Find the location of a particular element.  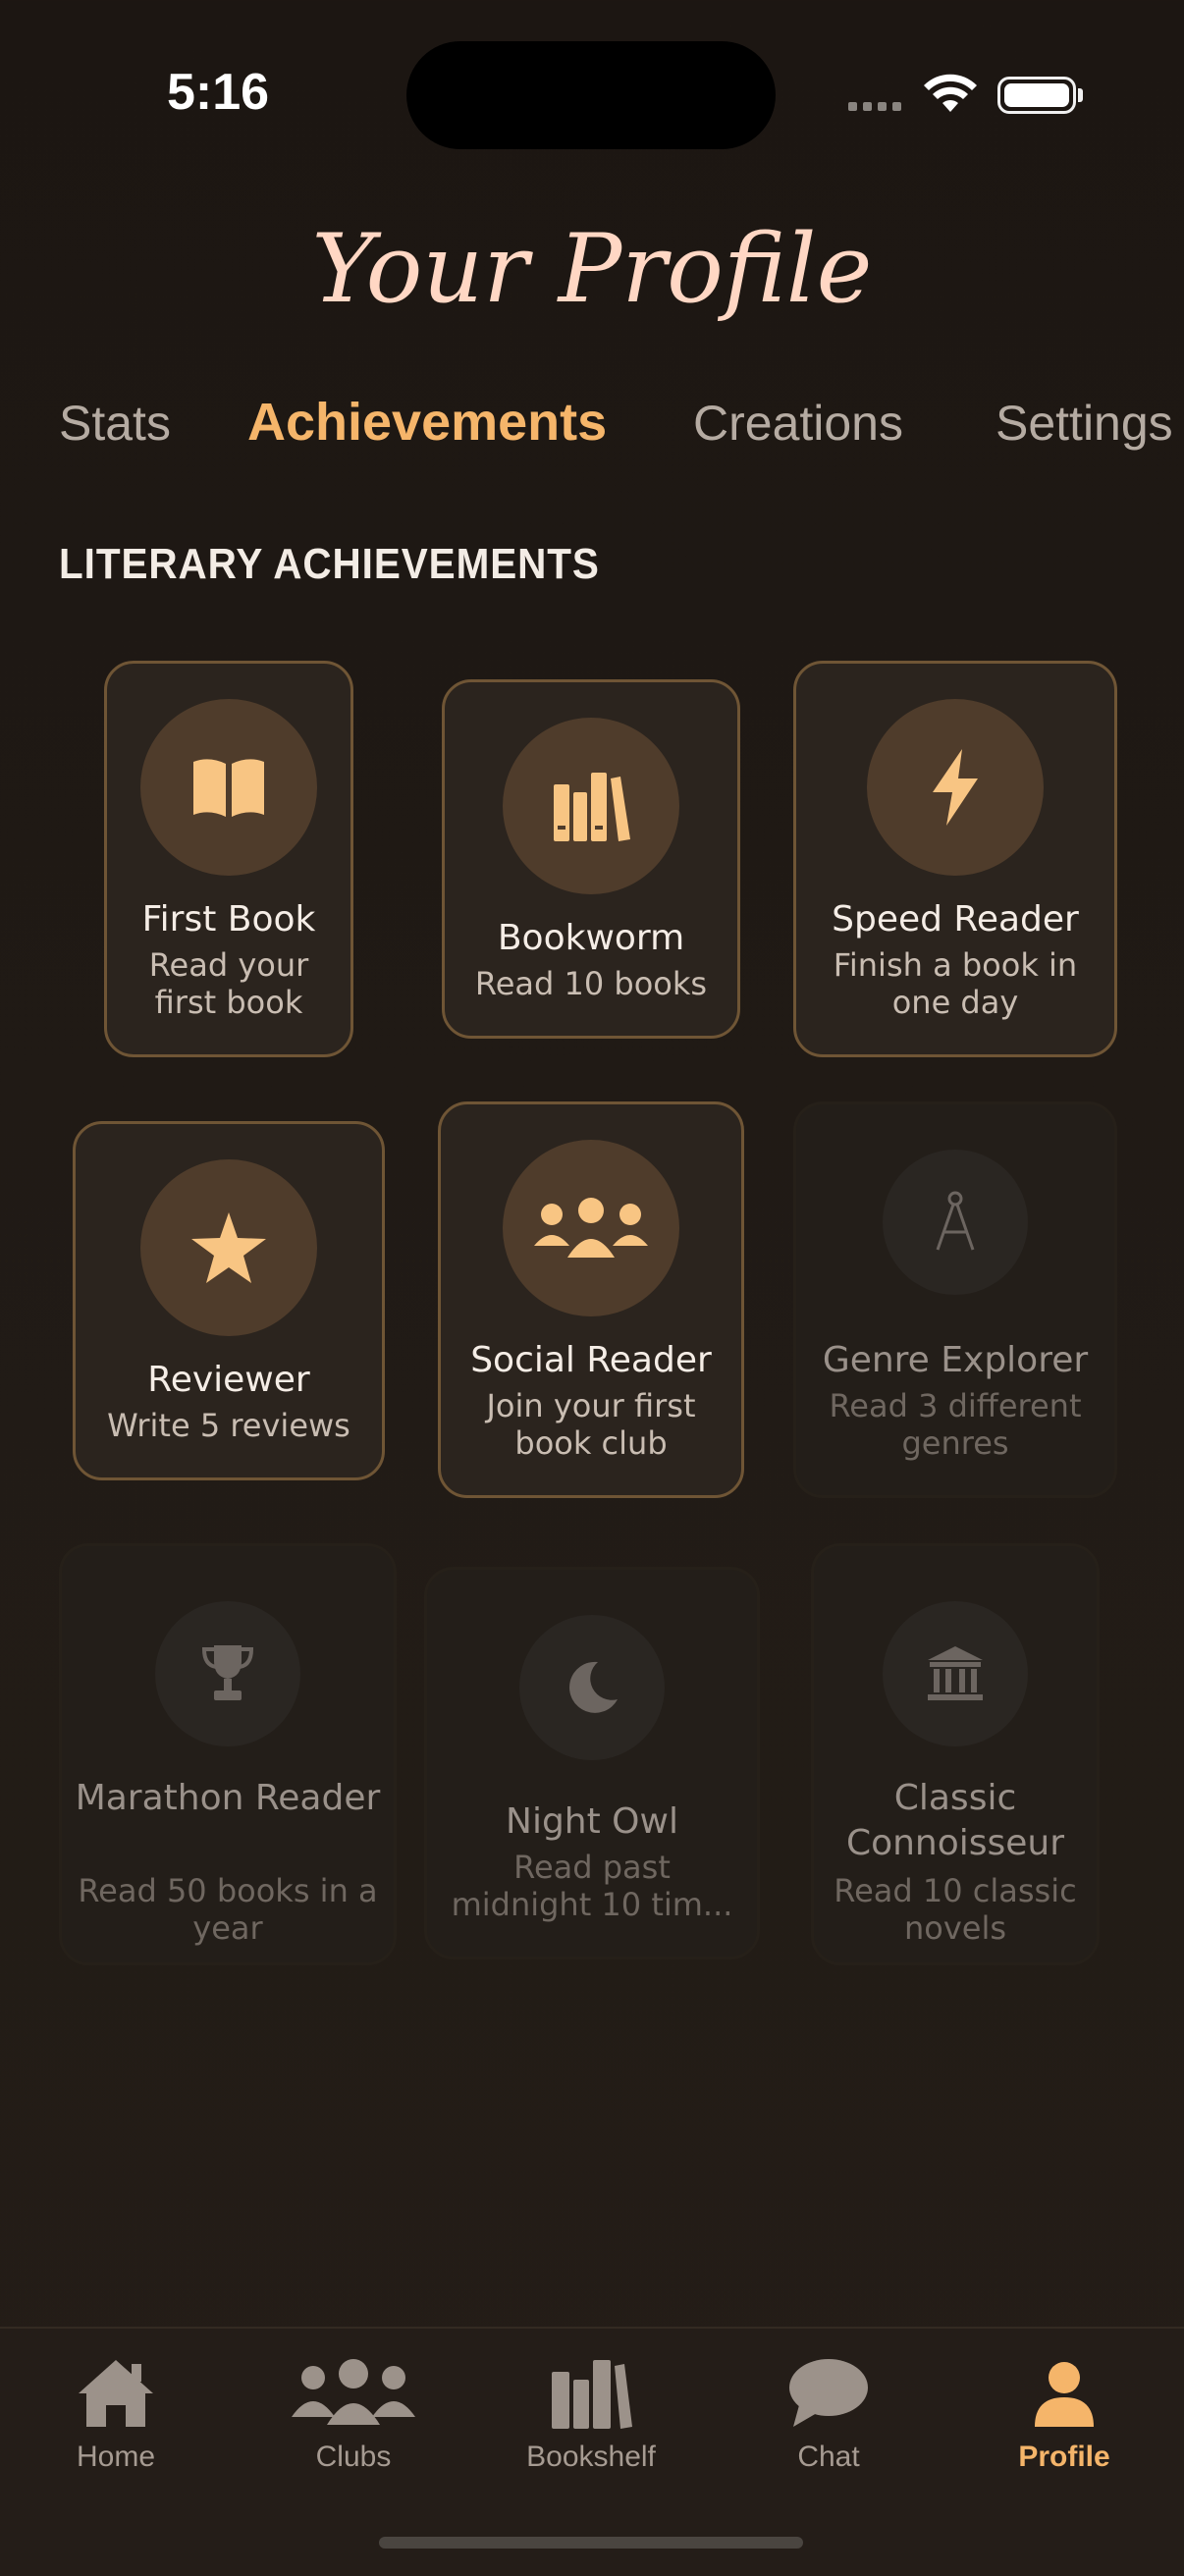

achievement-desc: Read 3 different genres is located at coordinates (955, 1424).